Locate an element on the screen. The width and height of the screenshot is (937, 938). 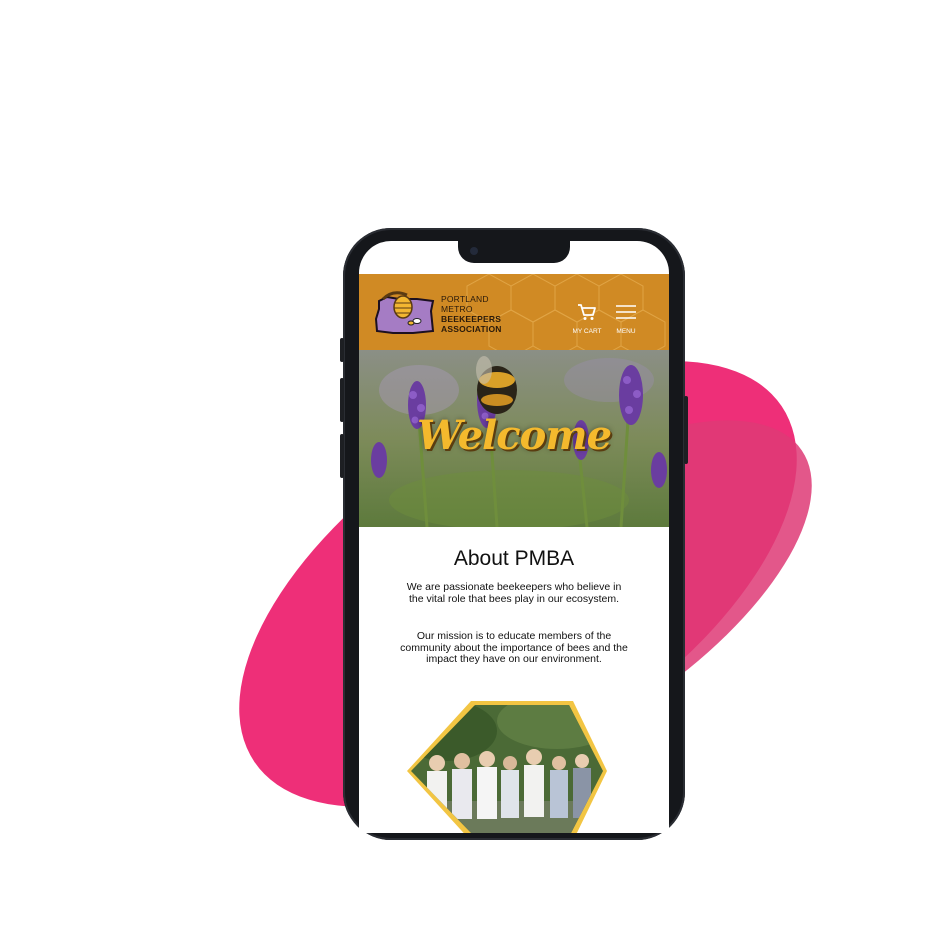
logo-line-4: ASSOCIATION is located at coordinates (471, 329).